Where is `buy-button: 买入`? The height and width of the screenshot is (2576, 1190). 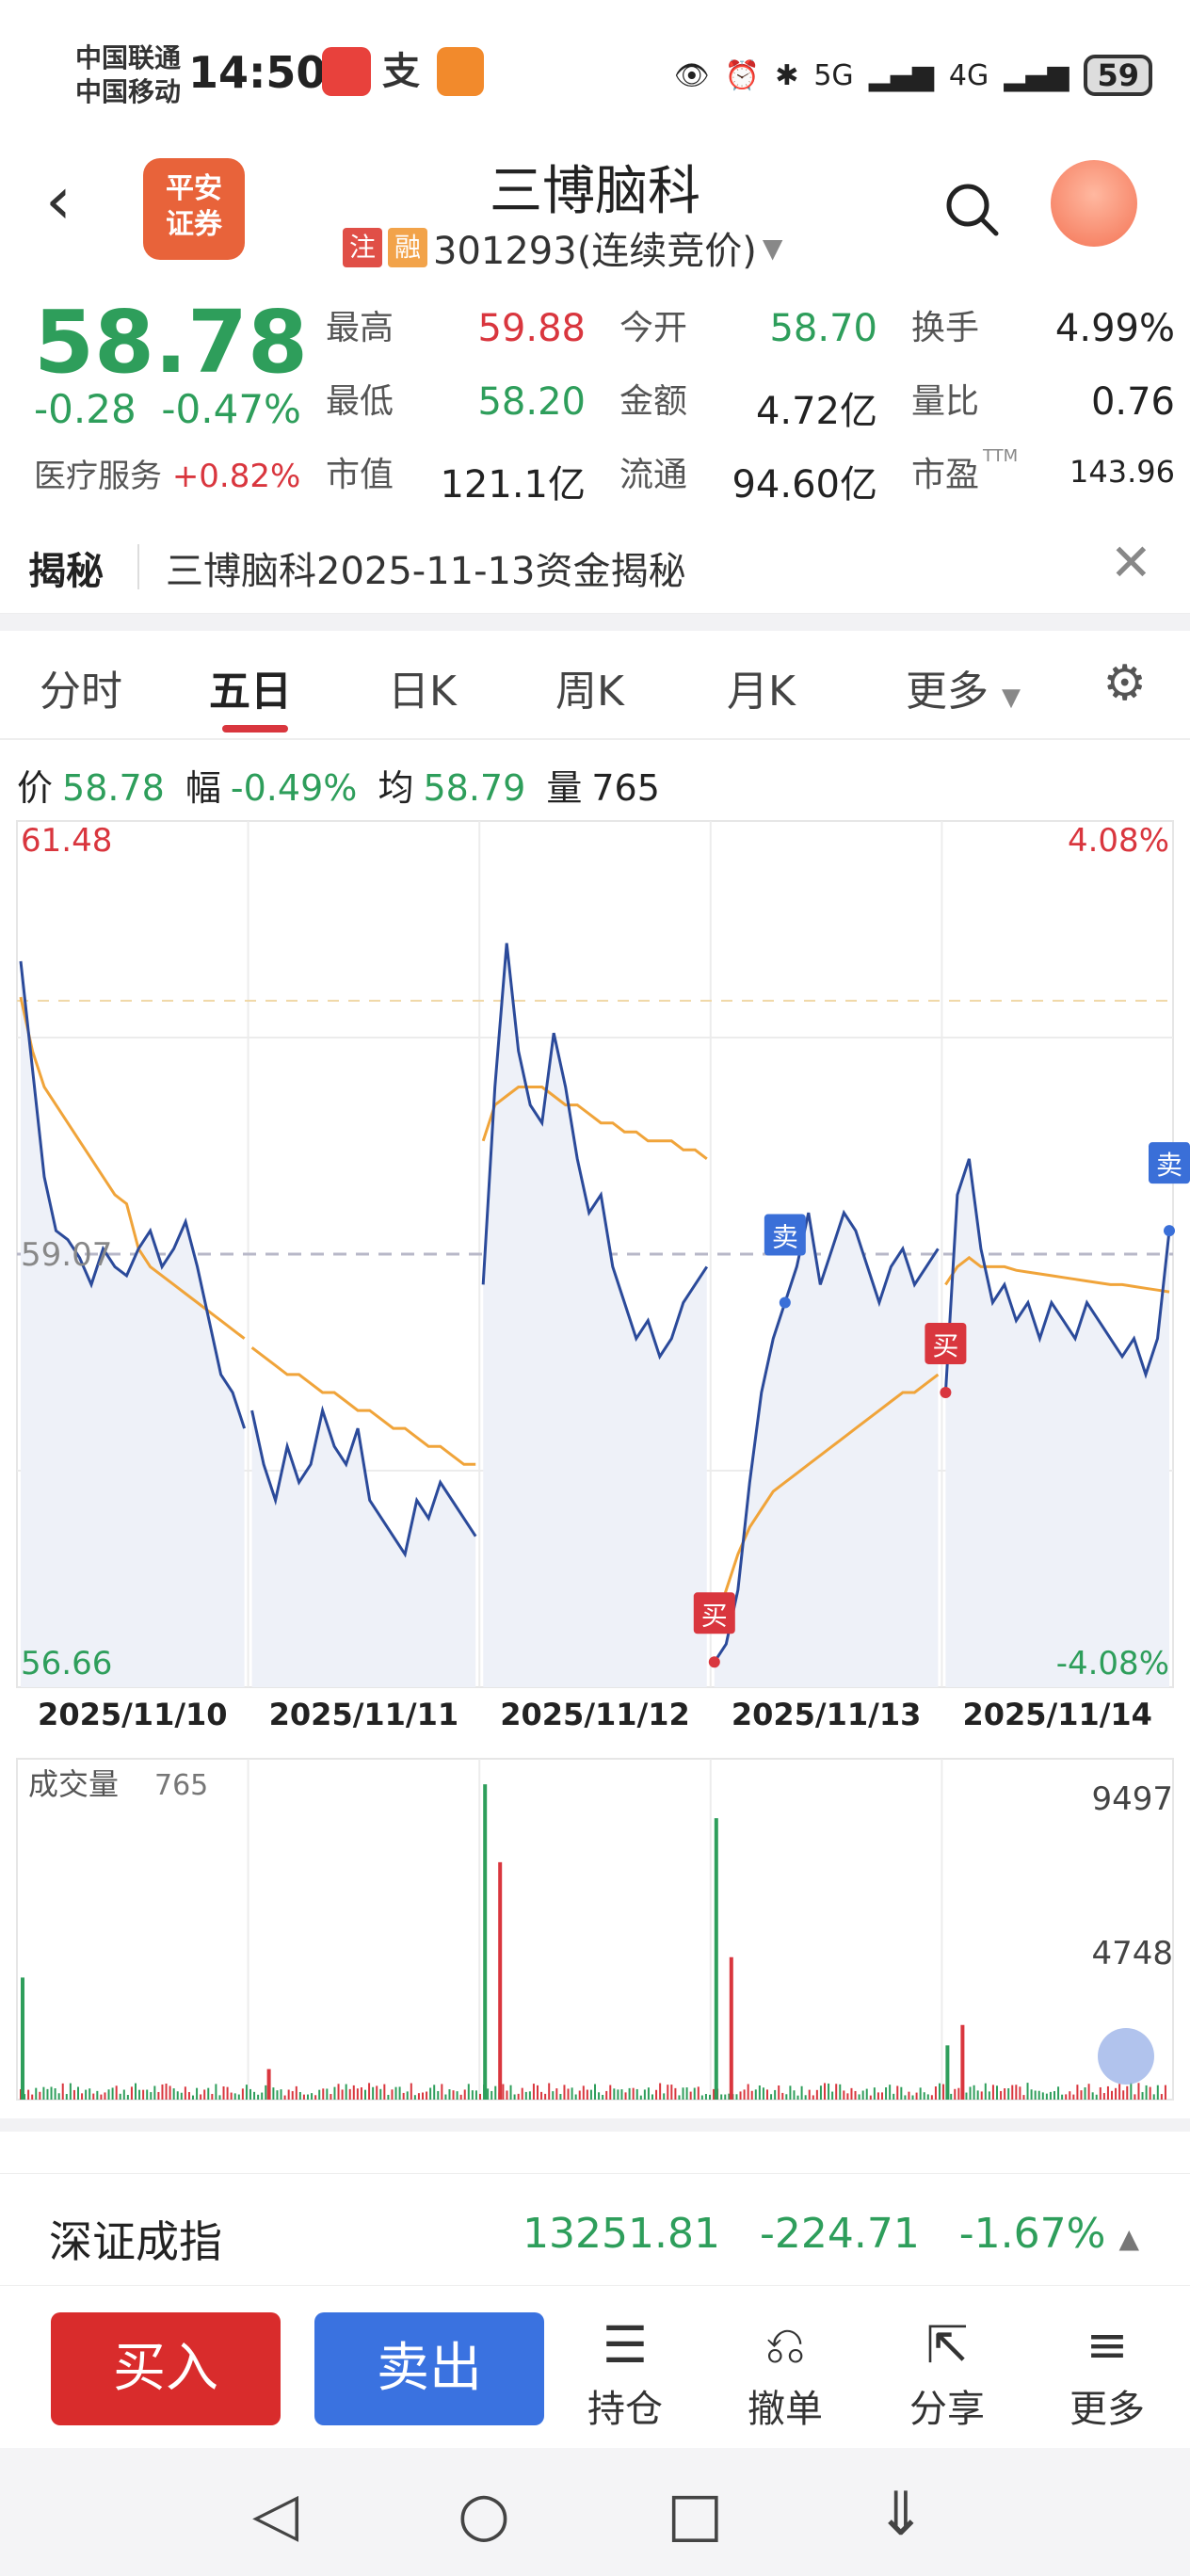 buy-button: 买入 is located at coordinates (166, 2368).